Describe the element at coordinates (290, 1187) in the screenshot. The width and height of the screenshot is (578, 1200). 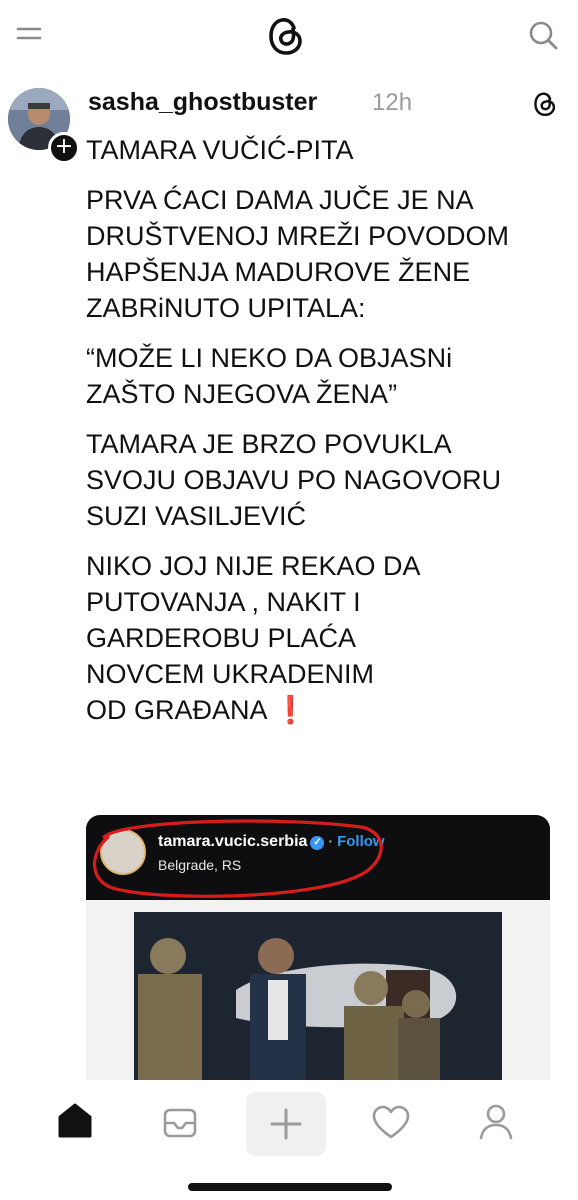
I see `home-indicator` at that location.